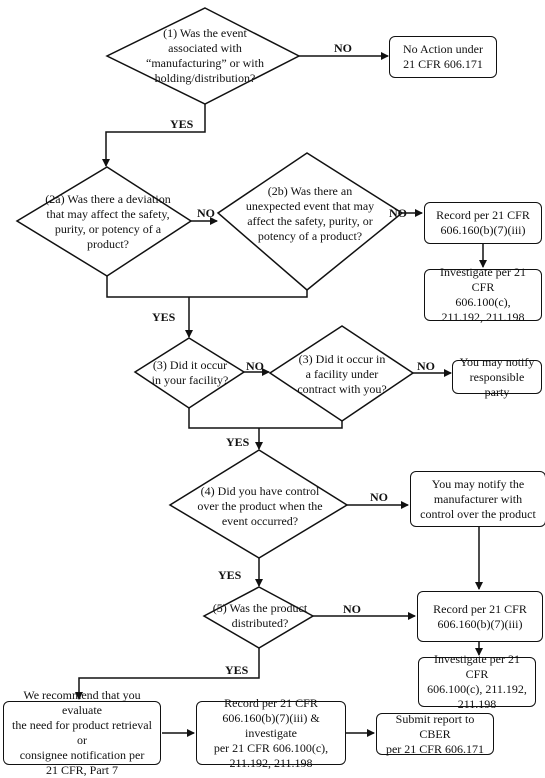  I want to click on label-no-d5: NO, so click(352, 609).